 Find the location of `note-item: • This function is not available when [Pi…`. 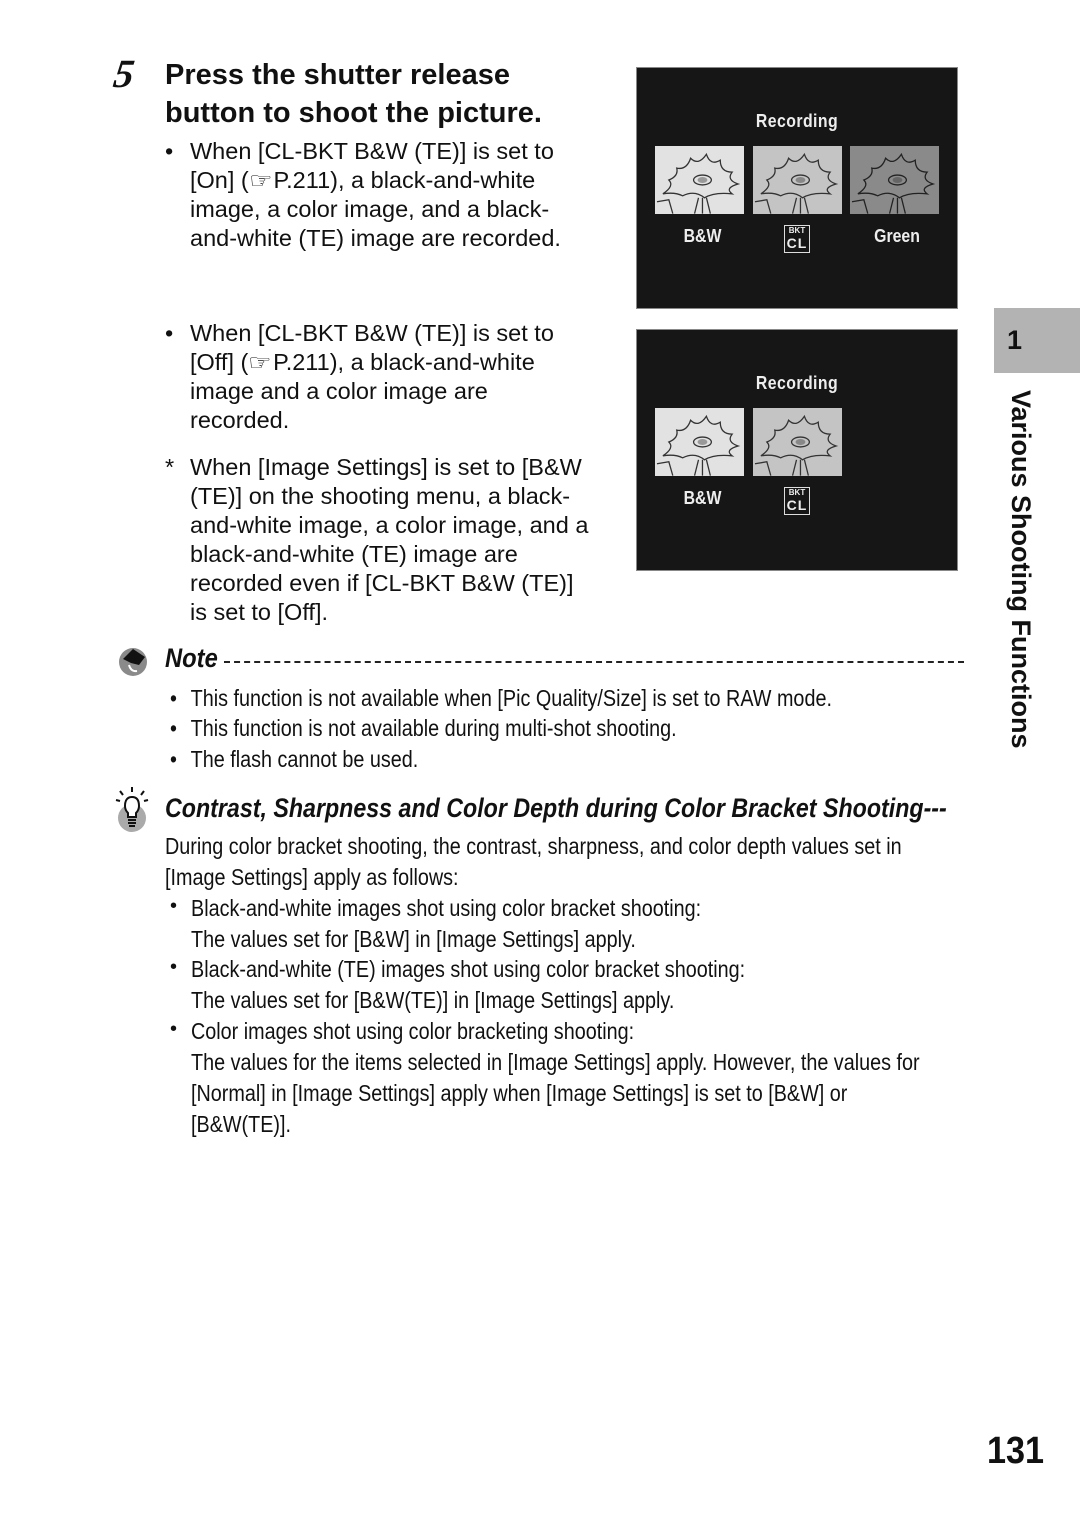

note-item: • This function is not available when [Pi… is located at coordinates (501, 698).